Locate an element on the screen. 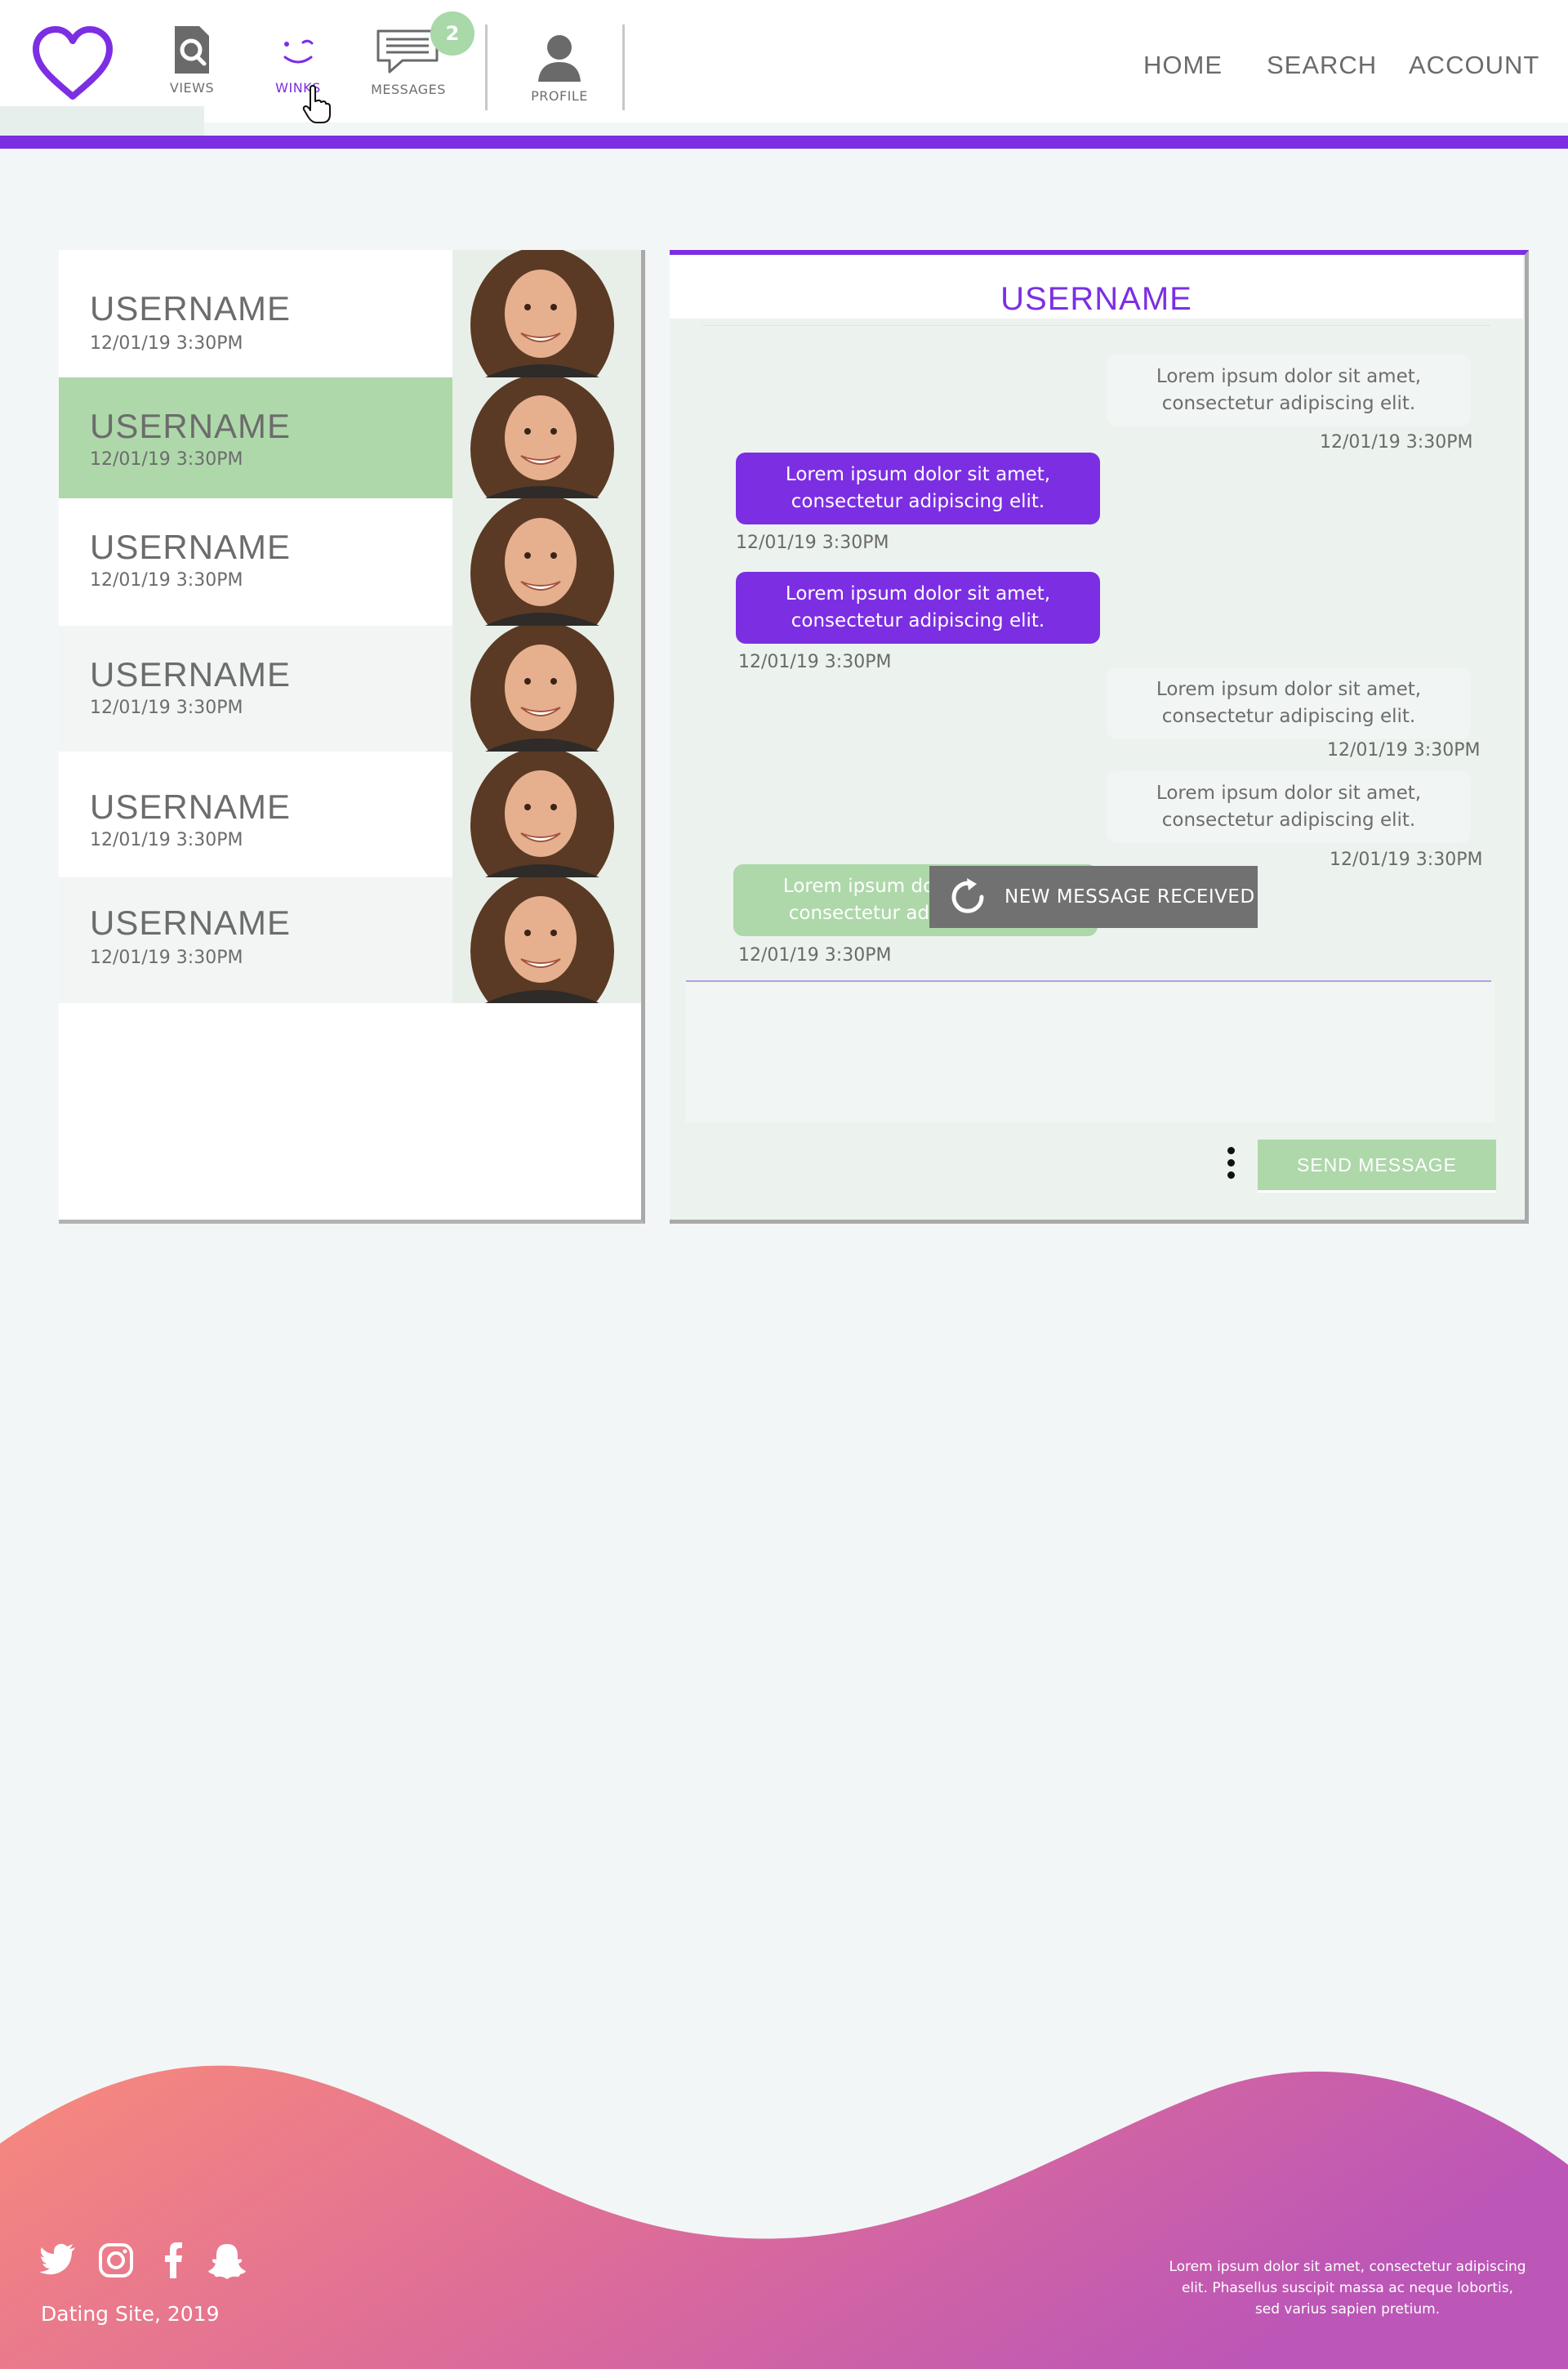 The height and width of the screenshot is (2369, 1568). nav-search-link: SEARCH is located at coordinates (1322, 65).